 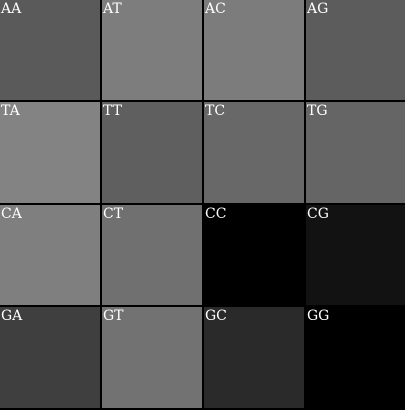 I want to click on cell-label: GC, so click(x=216, y=316).